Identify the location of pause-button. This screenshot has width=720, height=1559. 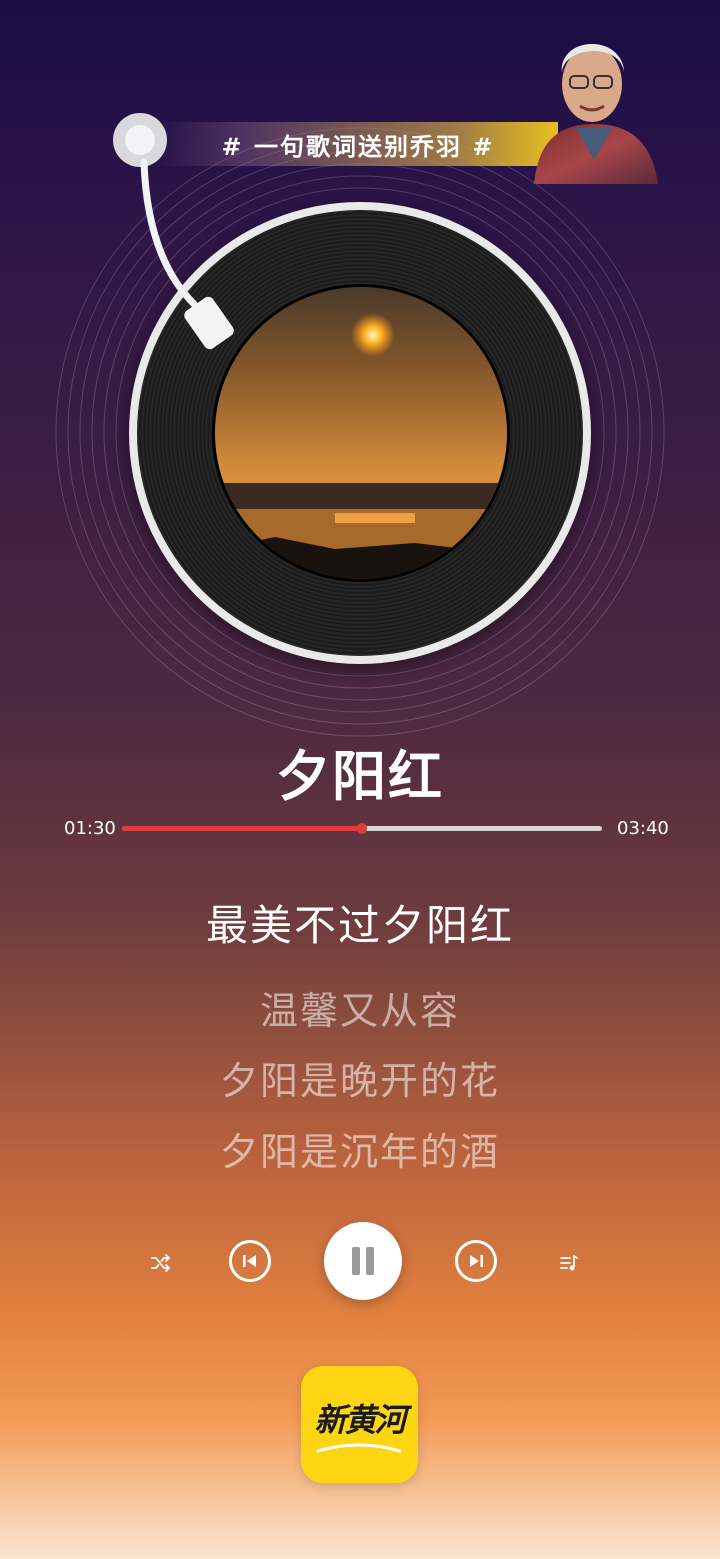
(363, 1261).